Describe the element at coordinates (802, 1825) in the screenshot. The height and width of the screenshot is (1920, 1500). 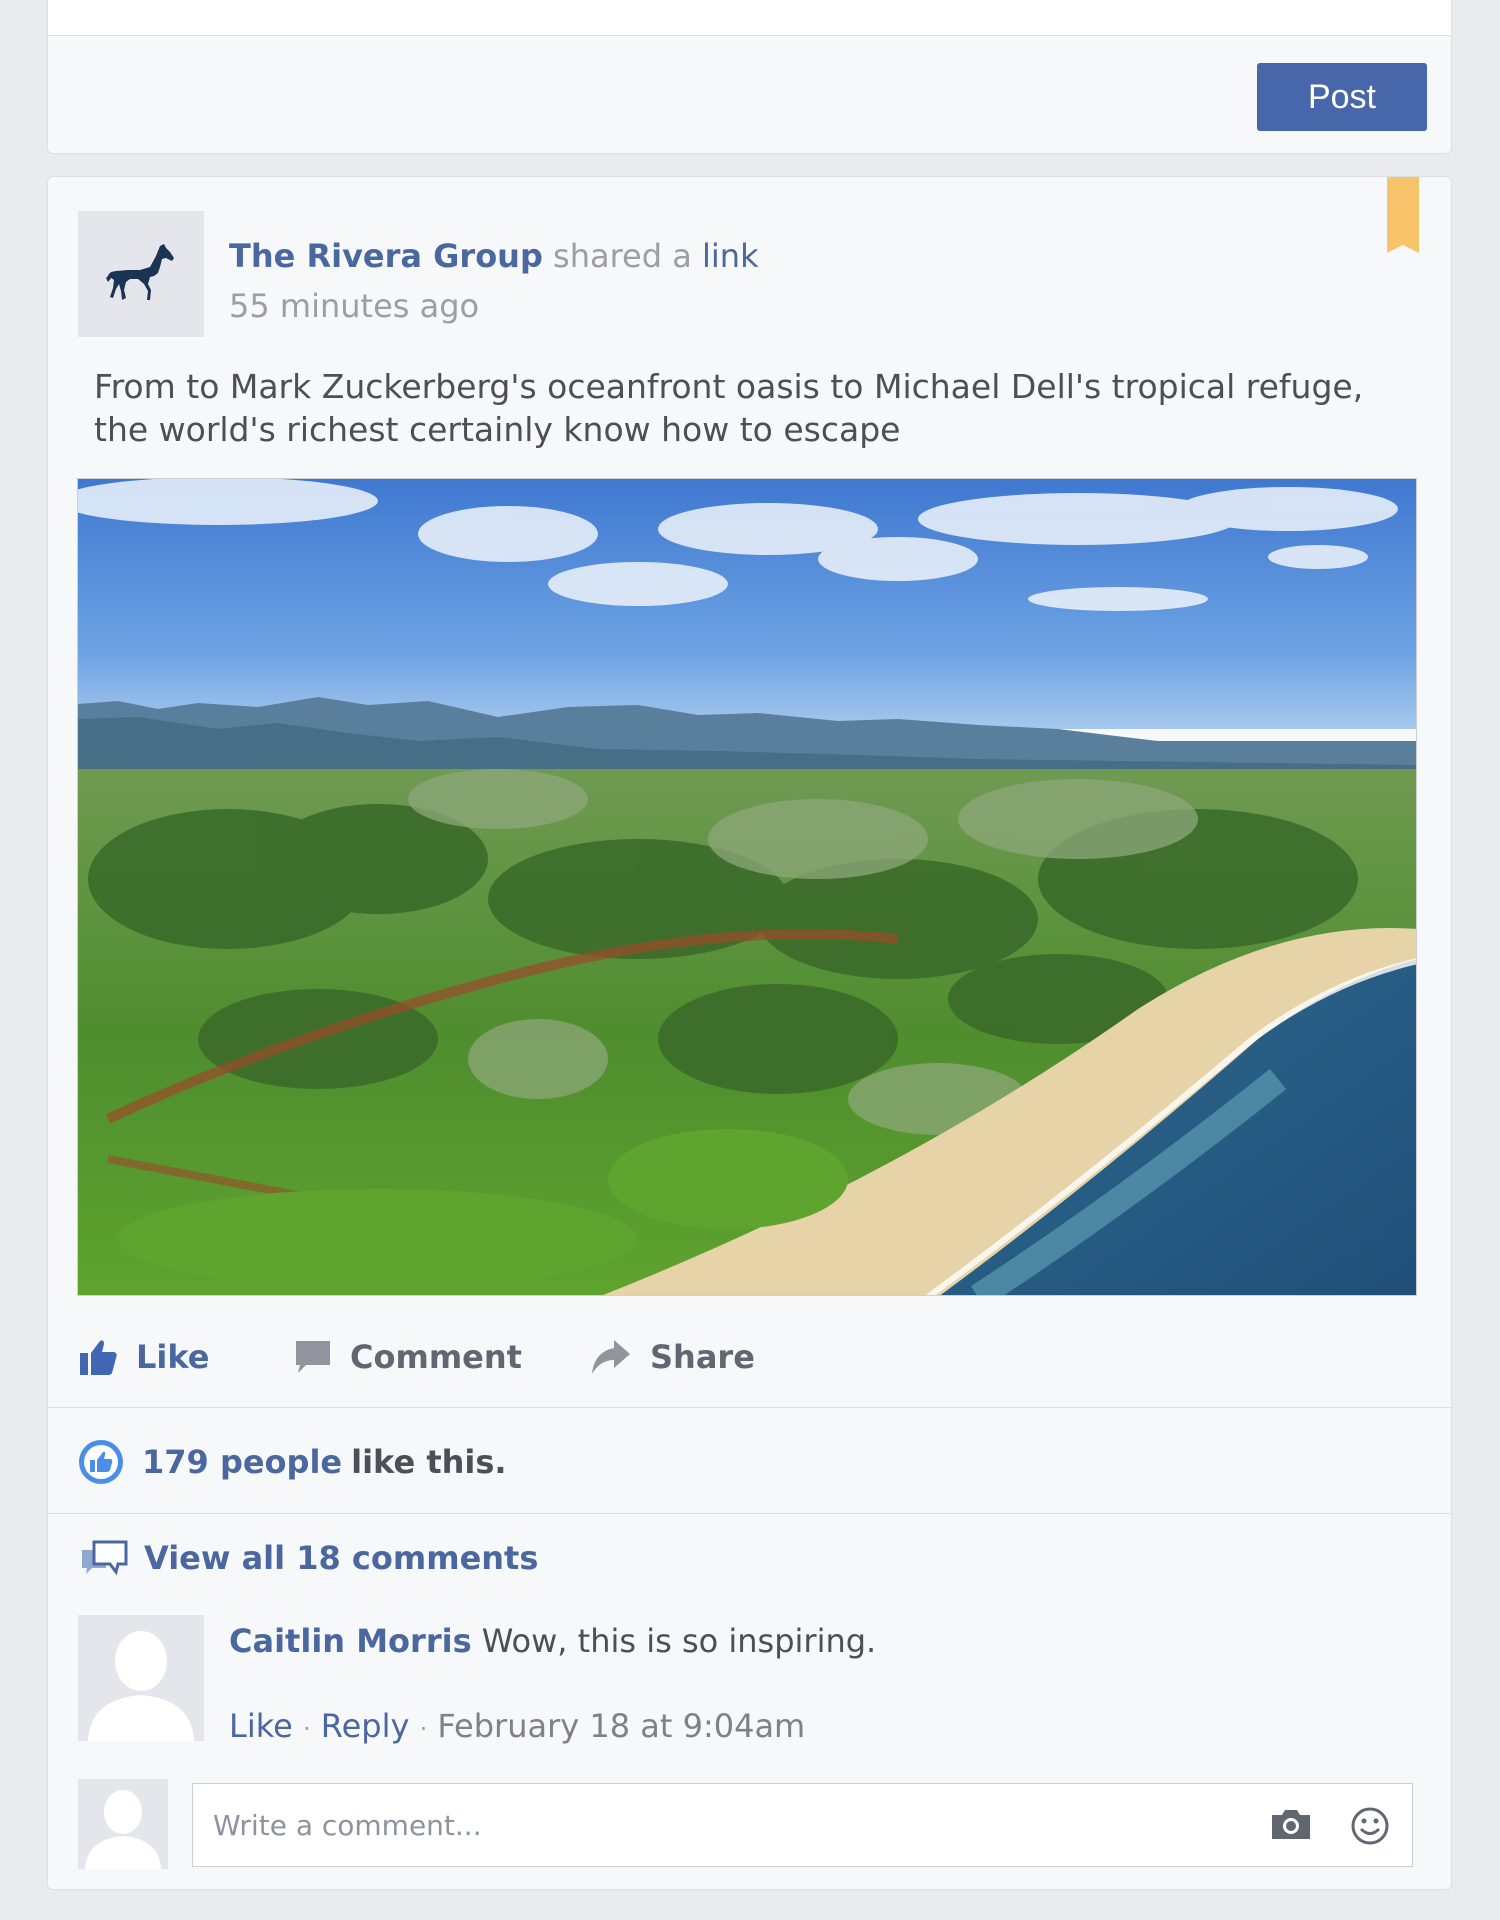
I see `comment-input` at that location.